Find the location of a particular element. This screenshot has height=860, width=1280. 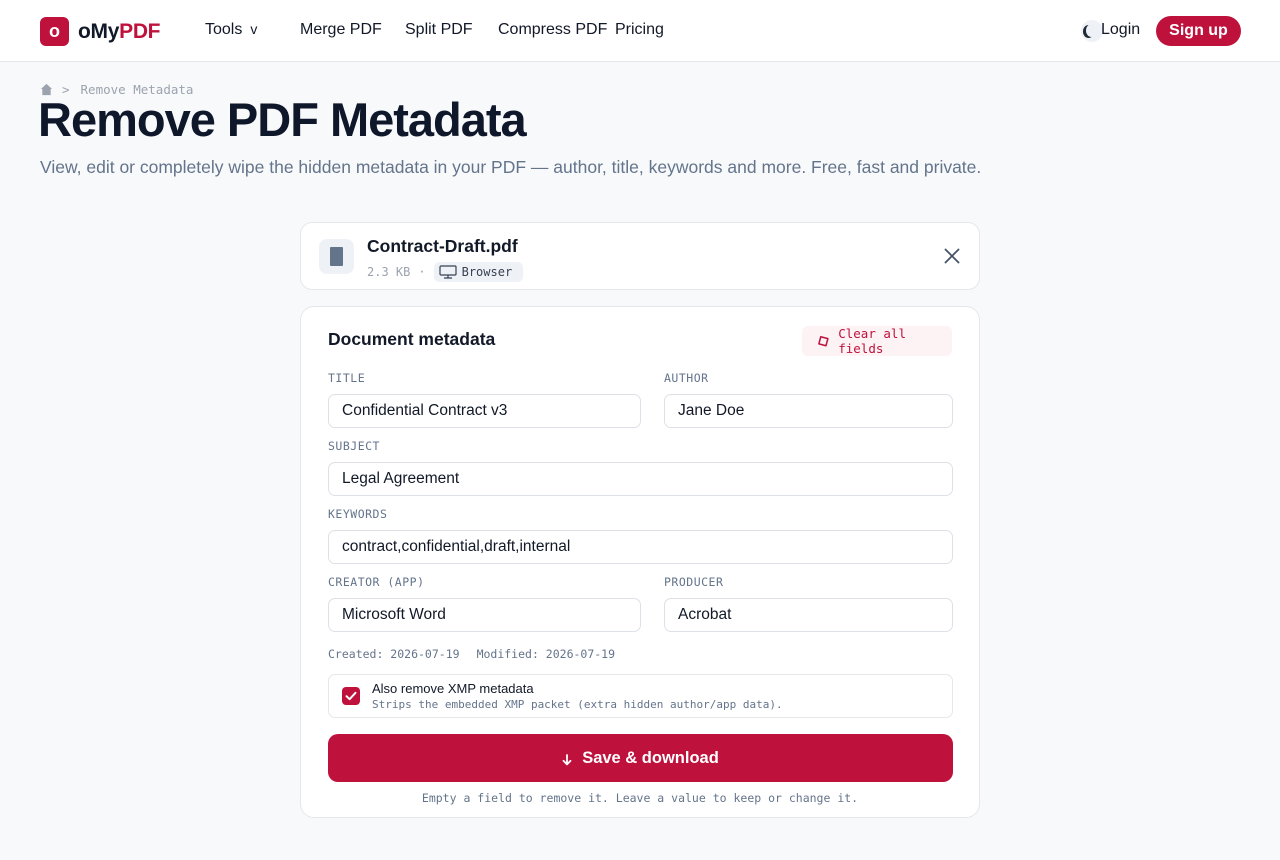

created-date: Created: 2026-07-19 is located at coordinates (394, 654).